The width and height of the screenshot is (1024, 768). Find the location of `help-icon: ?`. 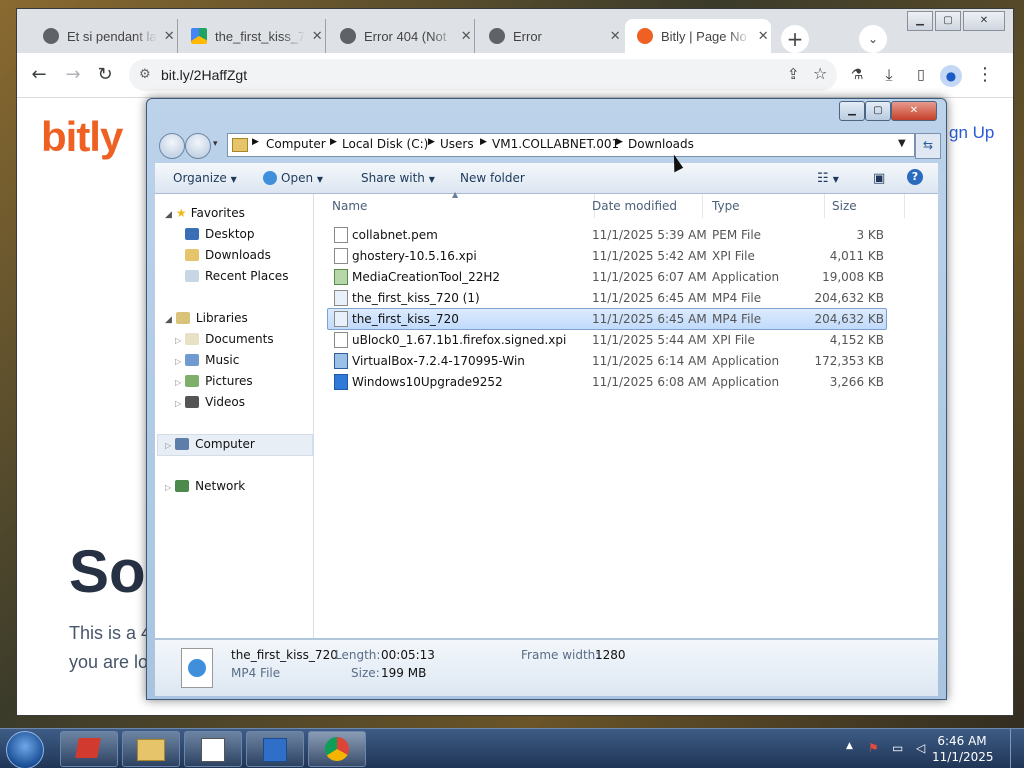

help-icon: ? is located at coordinates (915, 177).